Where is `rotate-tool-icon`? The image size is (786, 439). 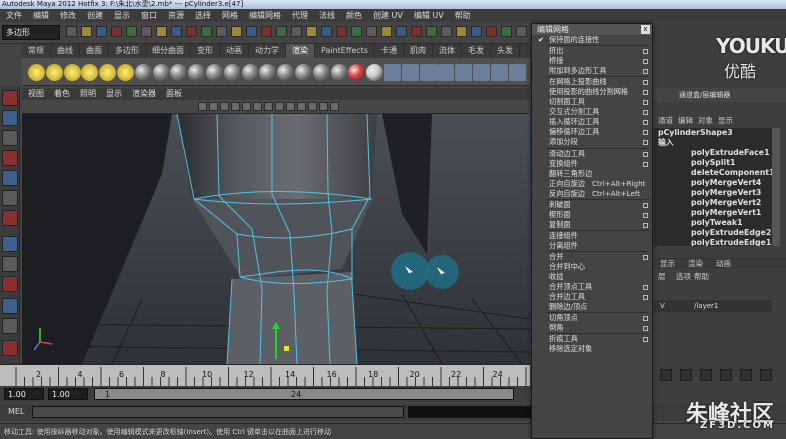
rotate-tool-icon is located at coordinates (10, 326).